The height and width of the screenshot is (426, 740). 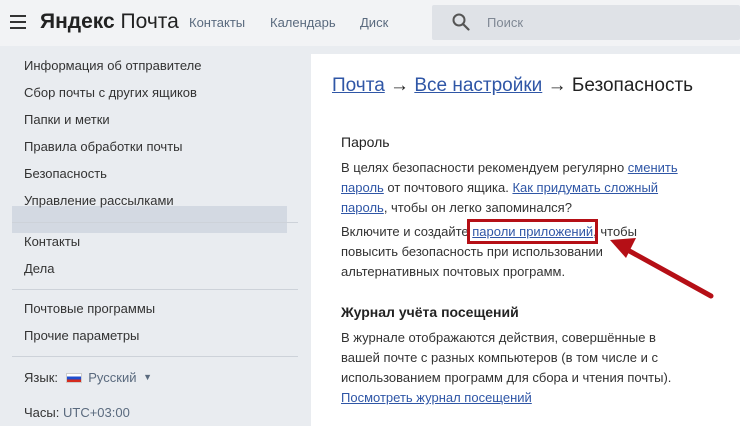 I want to click on search-placeholder: Поиск, so click(x=505, y=22).